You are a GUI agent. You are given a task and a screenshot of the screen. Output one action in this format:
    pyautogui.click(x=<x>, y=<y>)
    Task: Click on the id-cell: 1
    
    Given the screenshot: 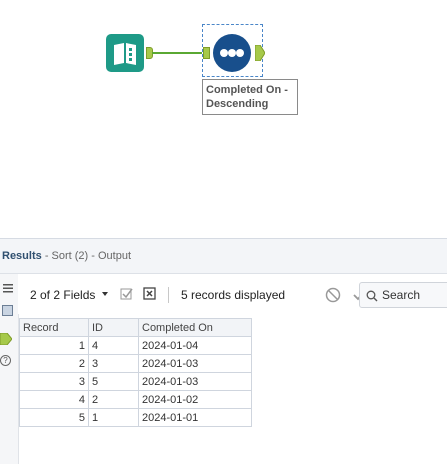 What is the action you would take?
    pyautogui.click(x=113, y=417)
    